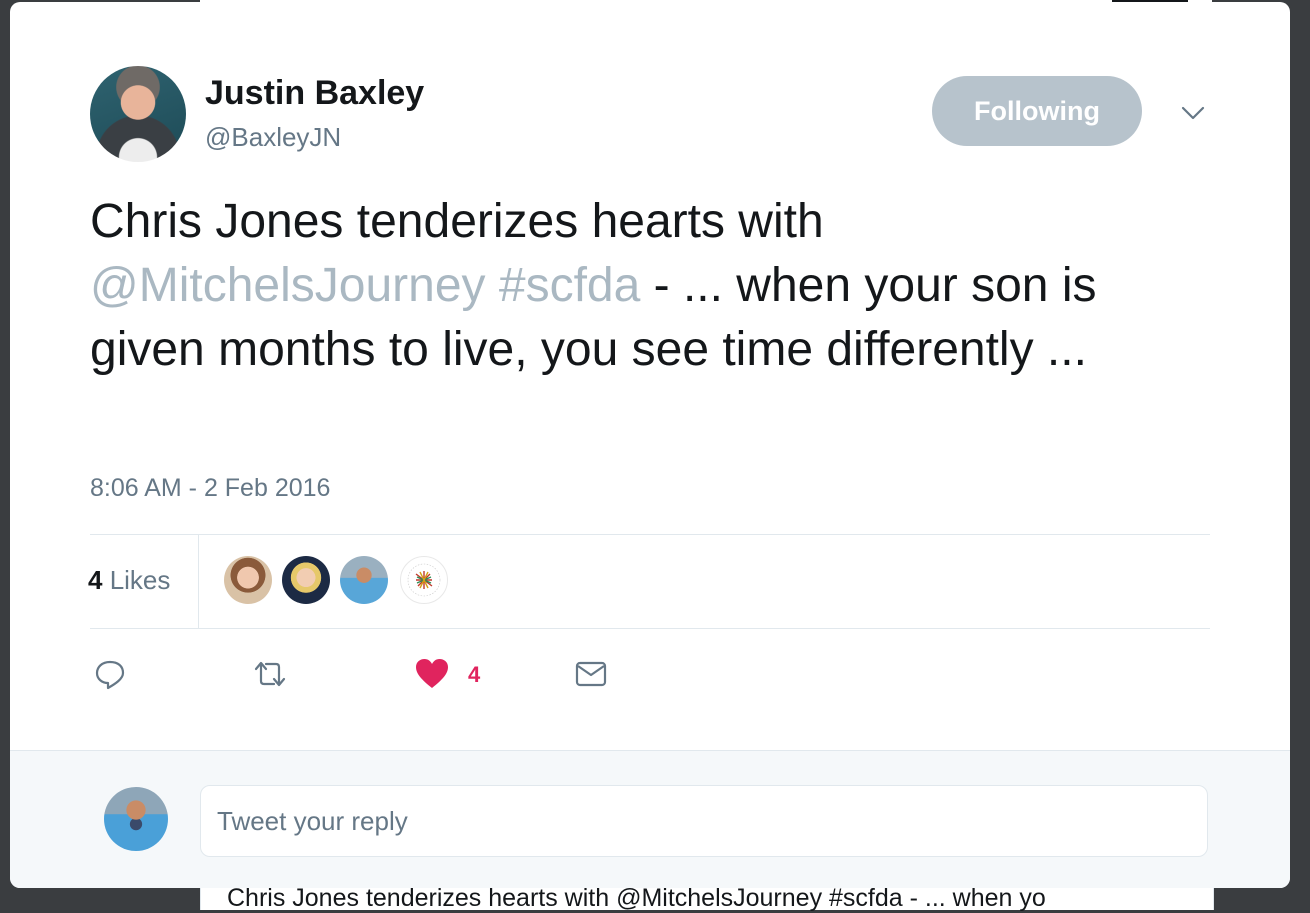  I want to click on like-count: 4, so click(474, 674).